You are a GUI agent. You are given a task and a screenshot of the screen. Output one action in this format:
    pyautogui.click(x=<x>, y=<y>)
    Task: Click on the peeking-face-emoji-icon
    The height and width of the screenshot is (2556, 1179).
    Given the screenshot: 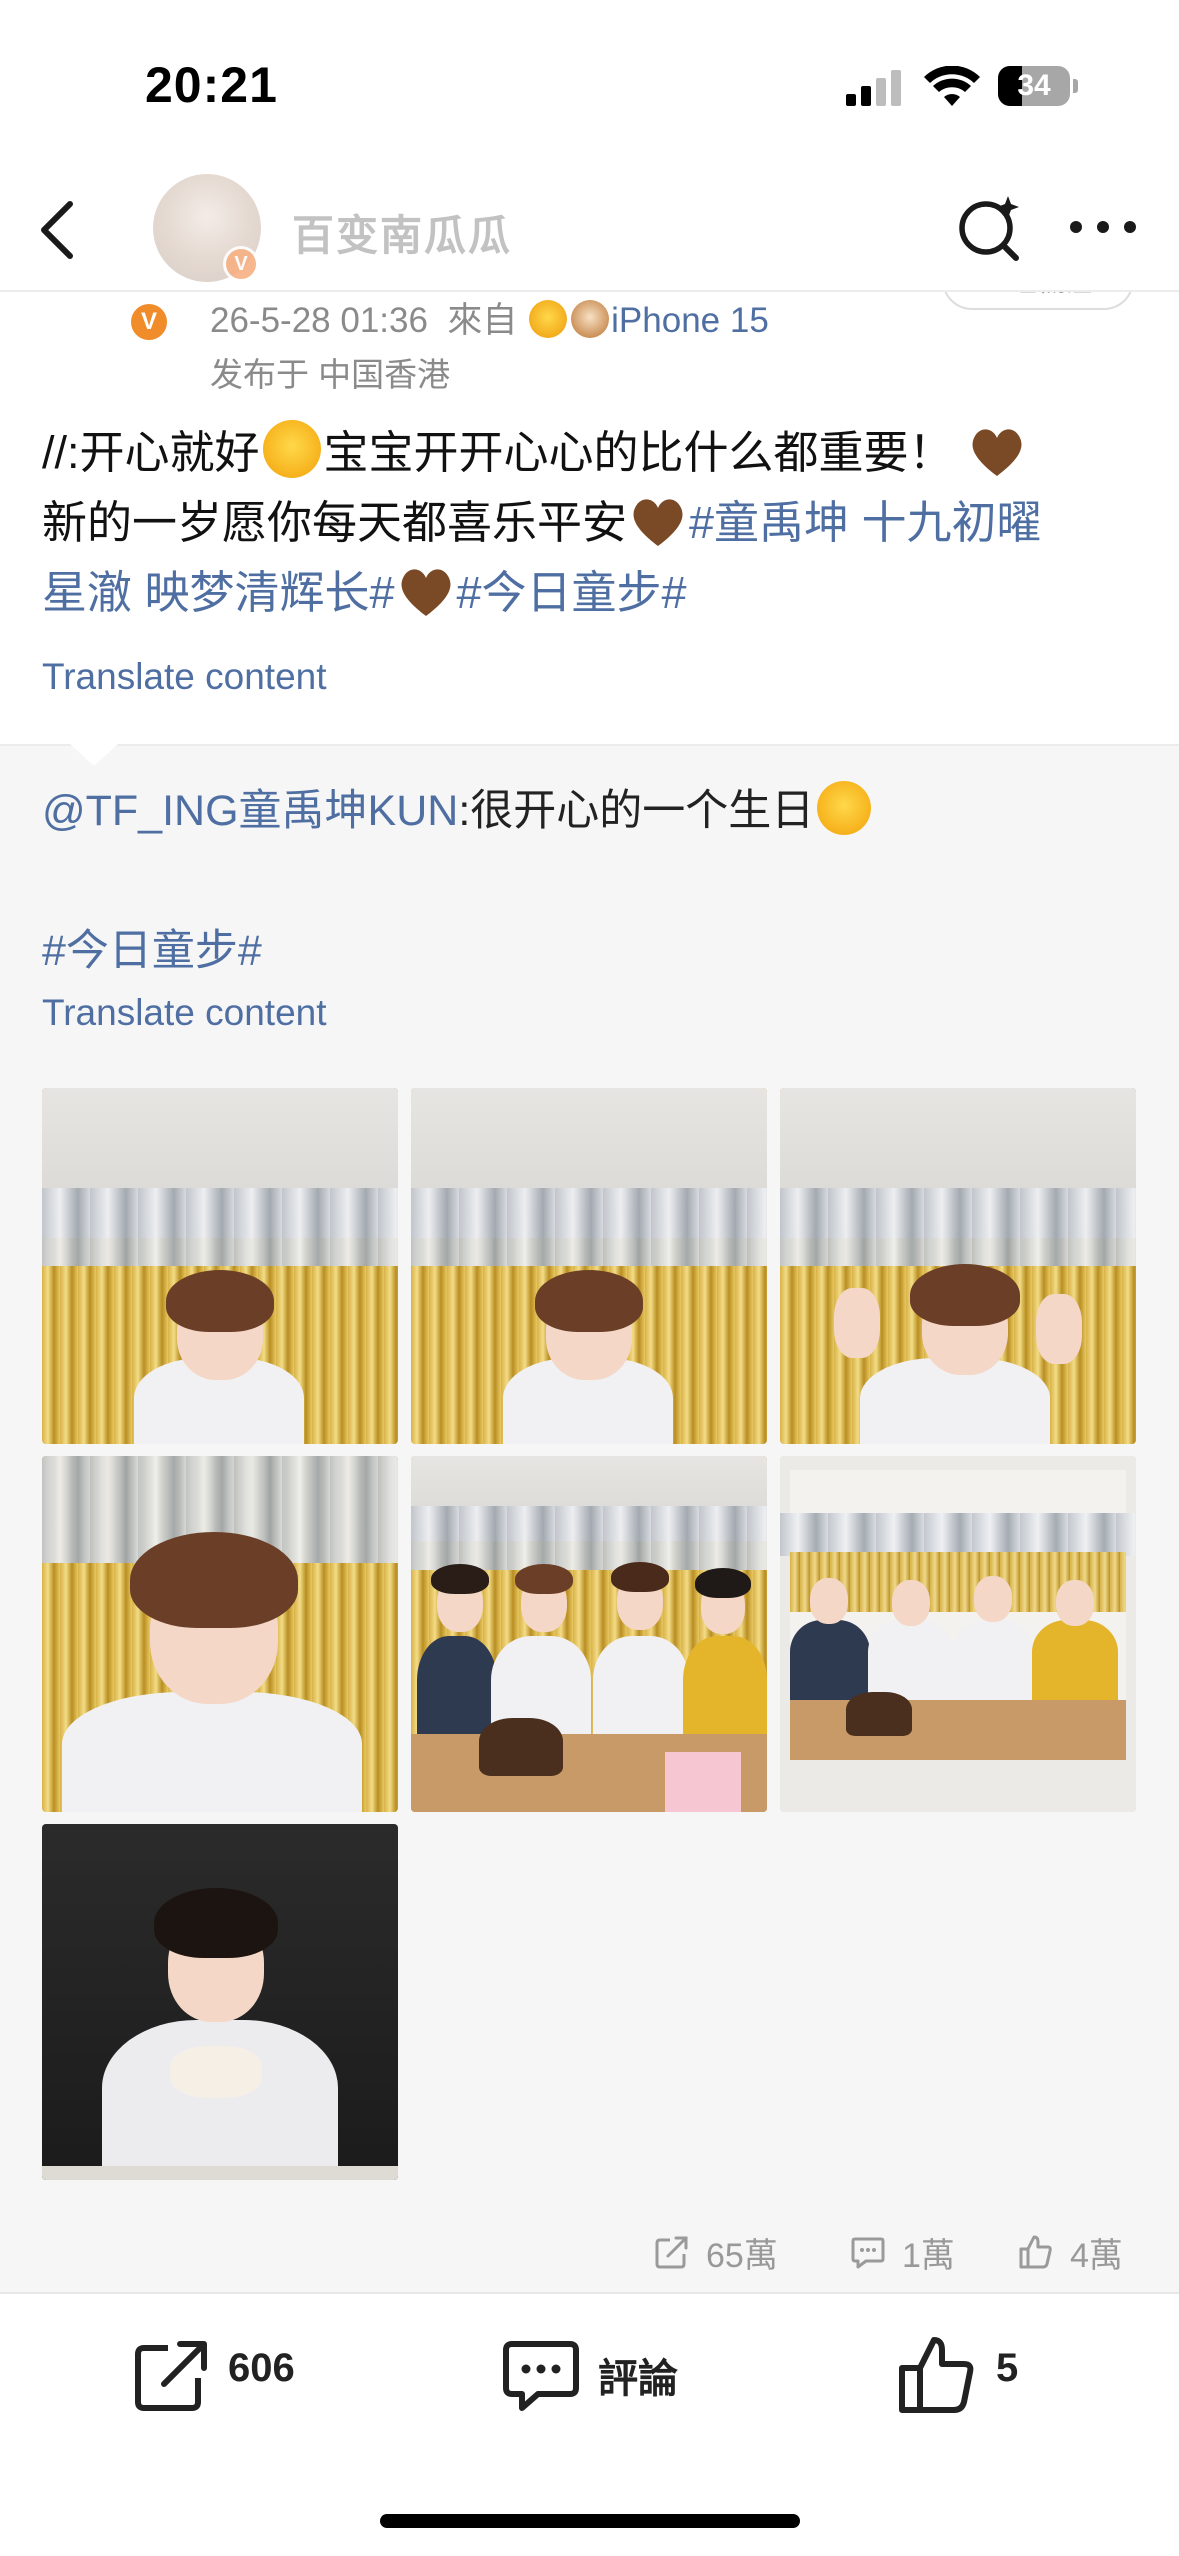 What is the action you would take?
    pyautogui.click(x=844, y=808)
    